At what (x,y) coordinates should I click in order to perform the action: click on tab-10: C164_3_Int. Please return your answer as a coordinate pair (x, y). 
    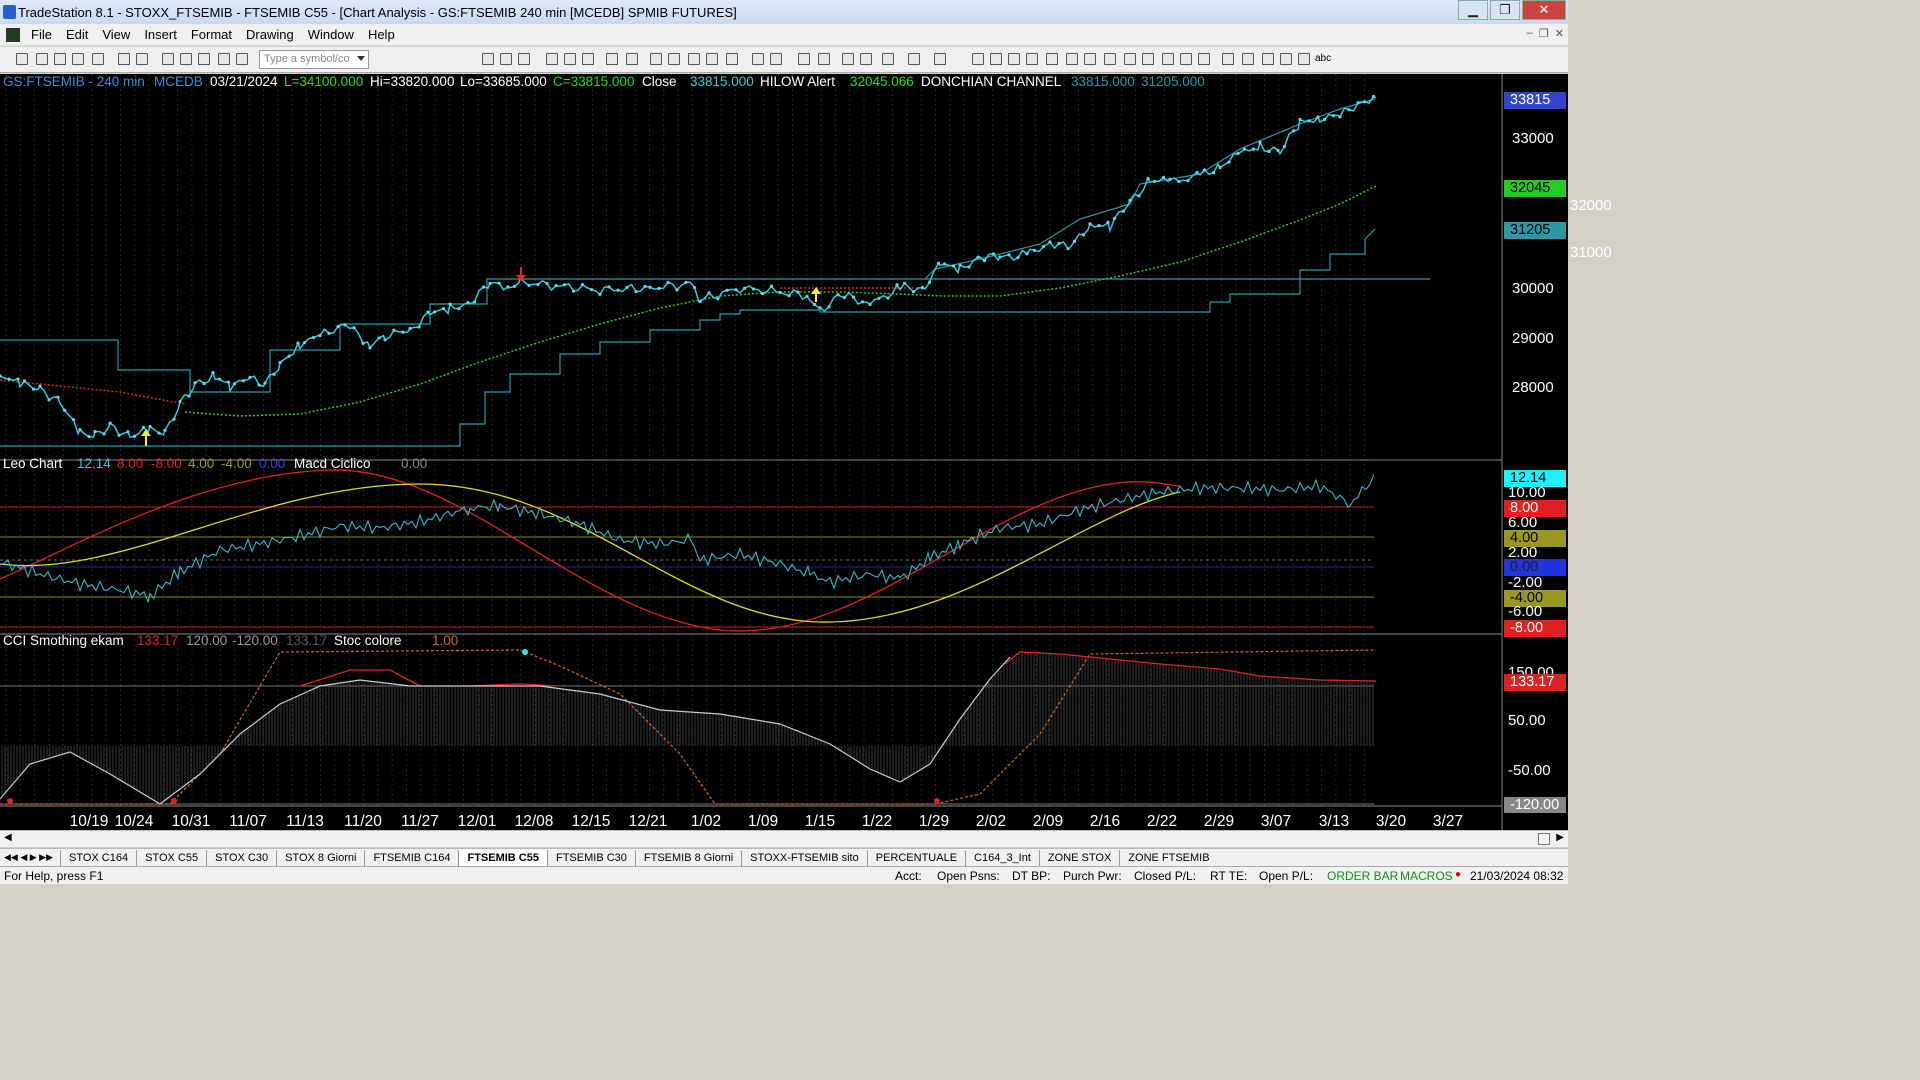
    Looking at the image, I should click on (1002, 857).